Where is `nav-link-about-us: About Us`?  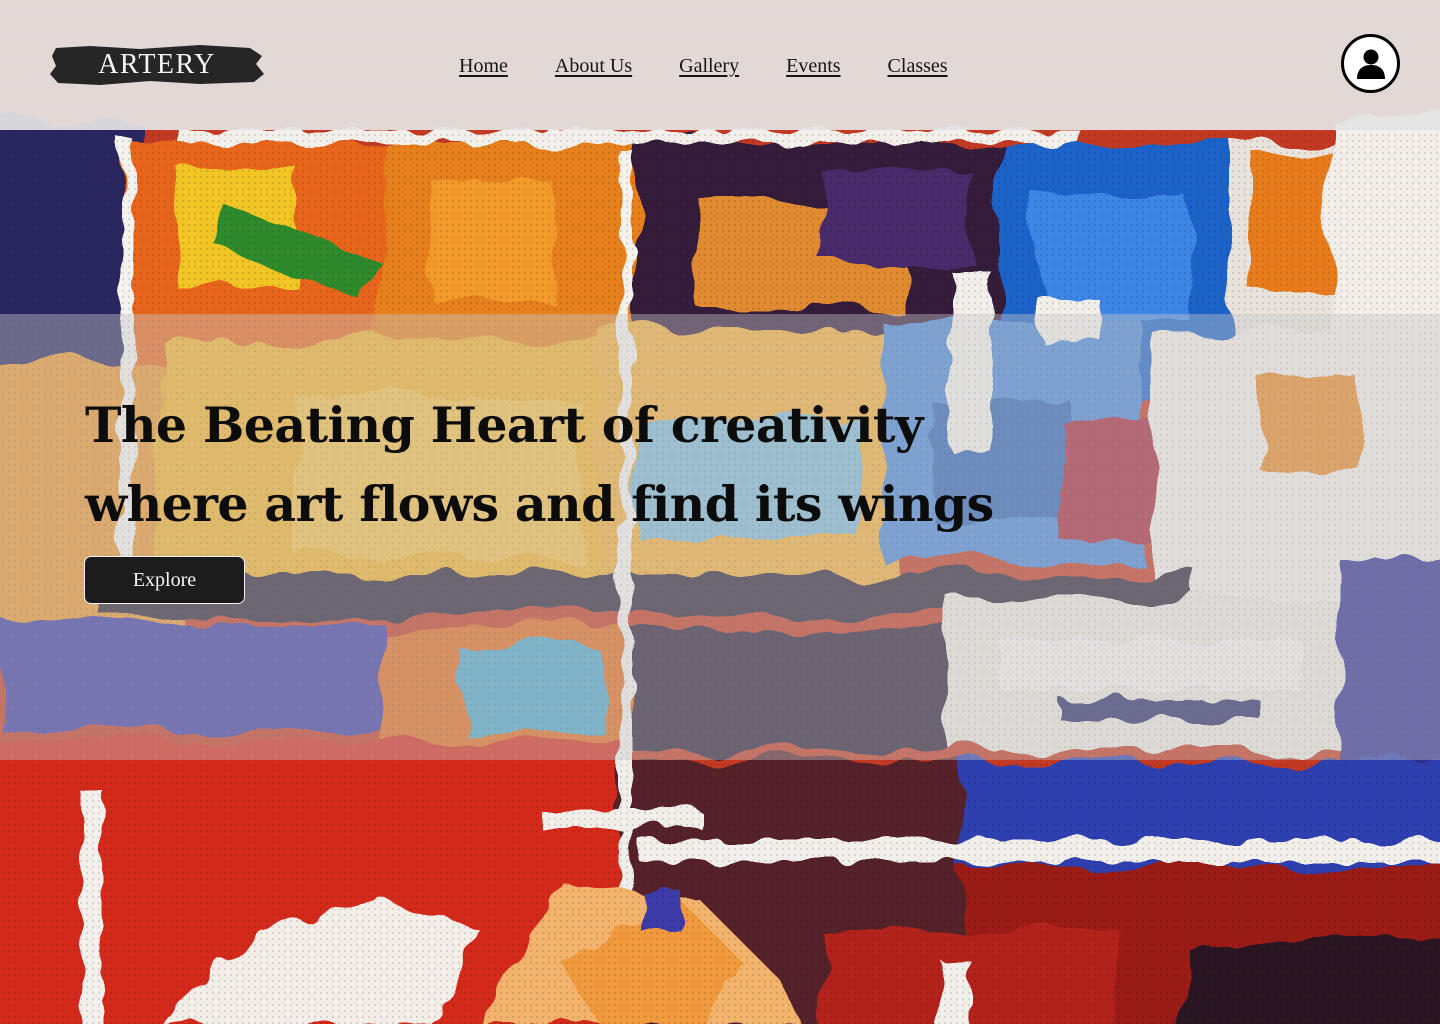
nav-link-about-us: About Us is located at coordinates (593, 67).